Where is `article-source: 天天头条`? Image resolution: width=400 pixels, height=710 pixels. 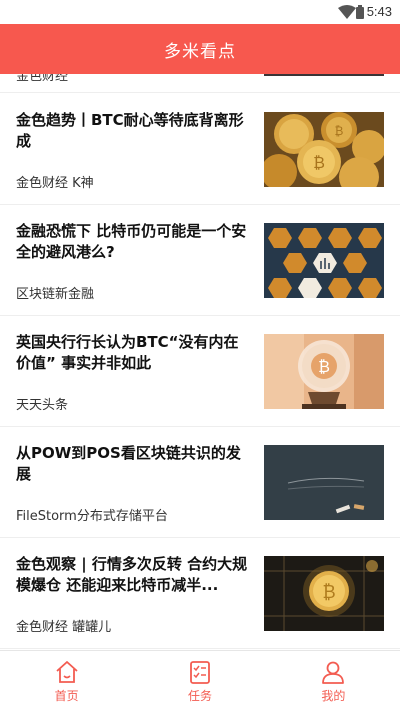 article-source: 天天头条 is located at coordinates (42, 405).